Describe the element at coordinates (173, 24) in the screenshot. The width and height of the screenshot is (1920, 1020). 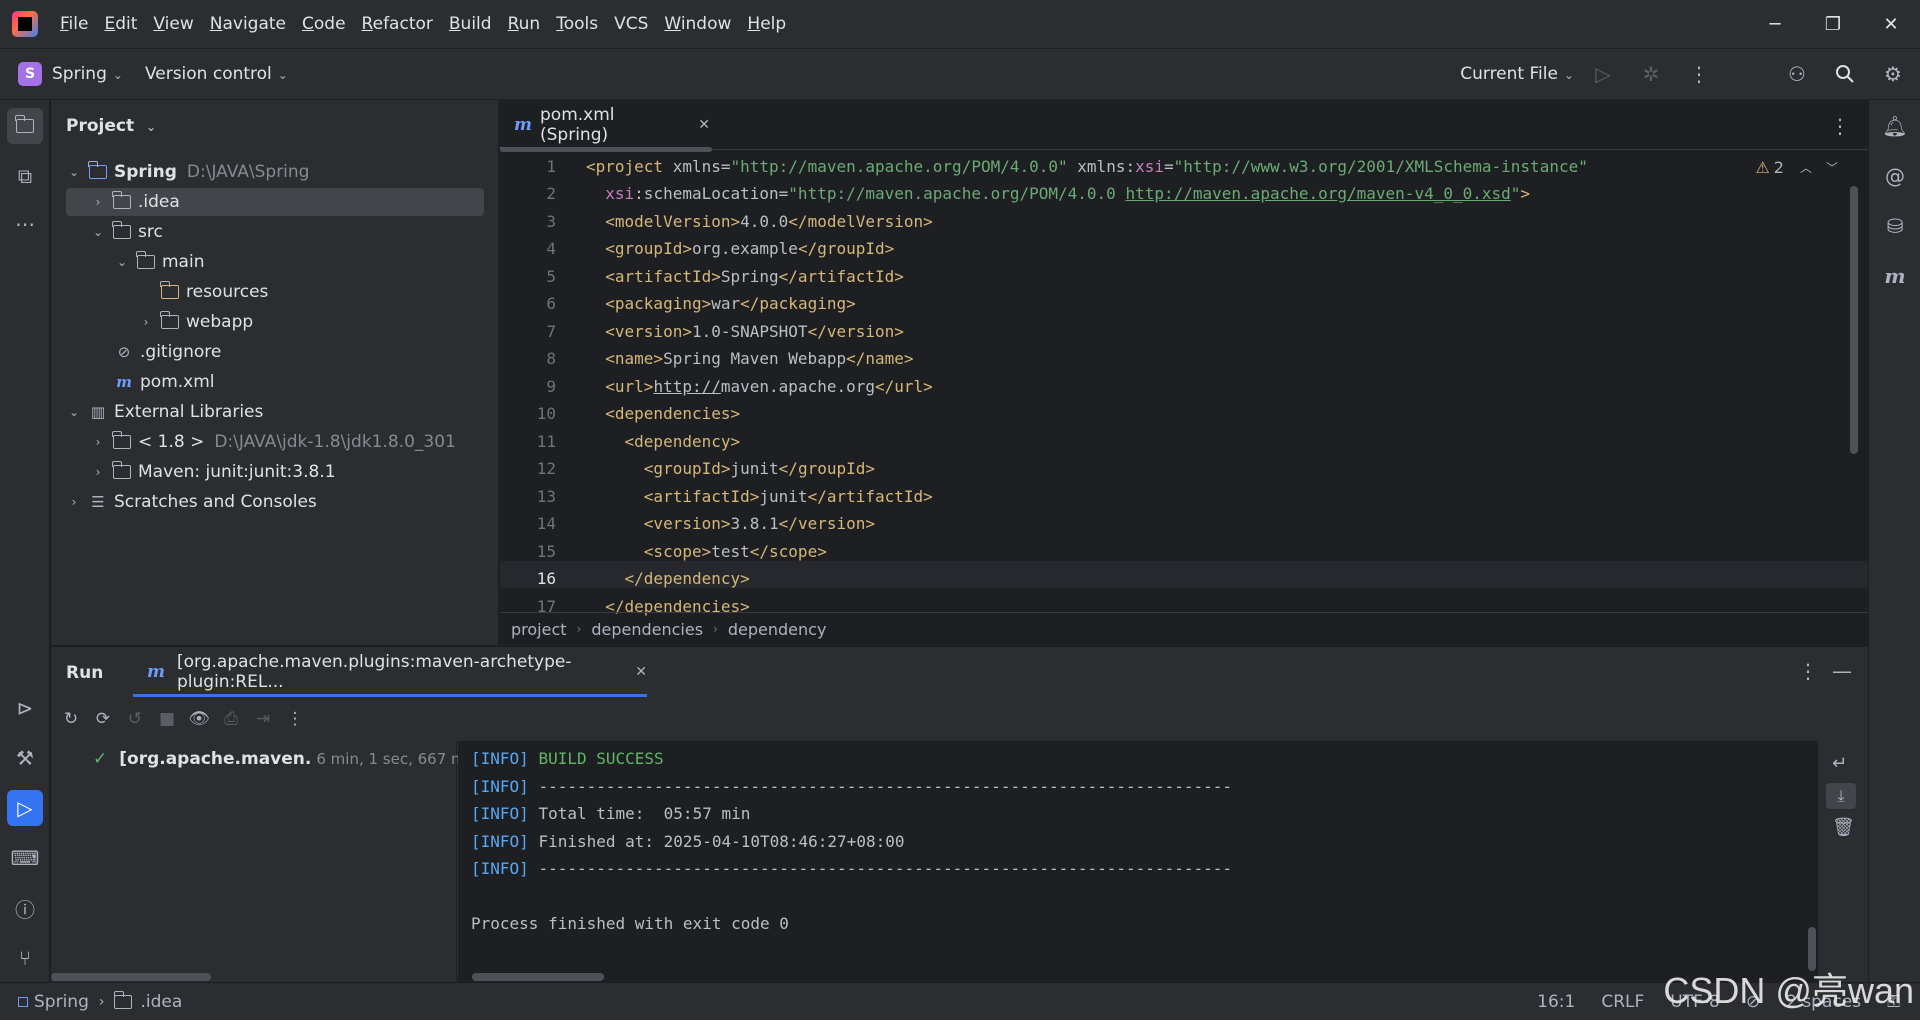
I see `menu-view: View` at that location.